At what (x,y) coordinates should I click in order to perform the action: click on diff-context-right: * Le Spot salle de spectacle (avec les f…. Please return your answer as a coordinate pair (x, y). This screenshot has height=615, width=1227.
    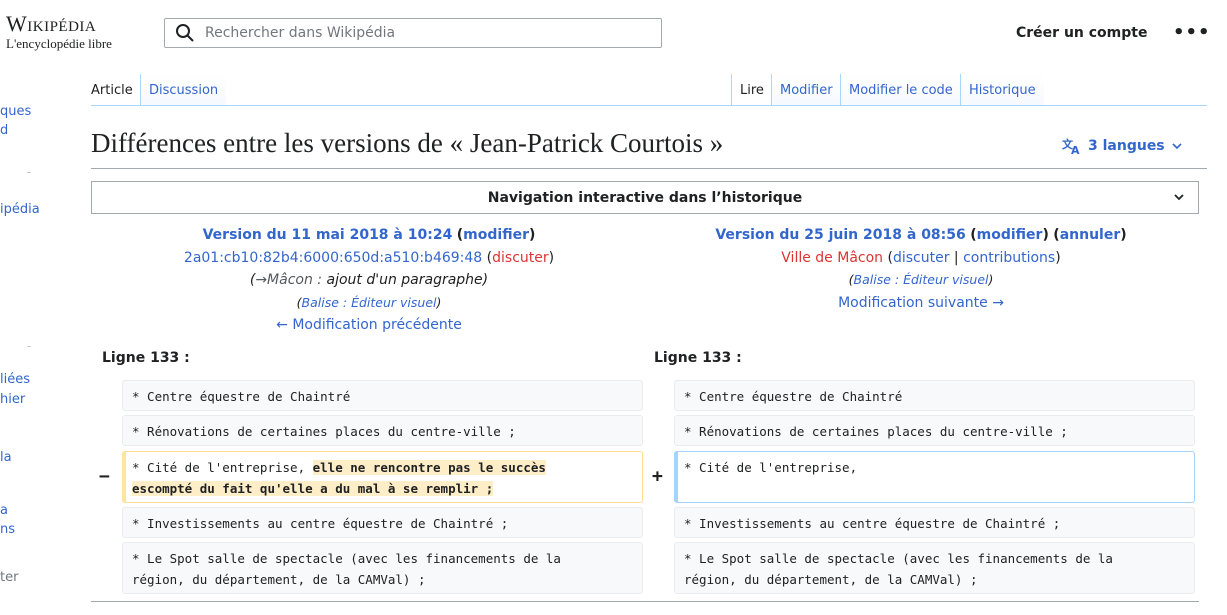
    Looking at the image, I should click on (934, 568).